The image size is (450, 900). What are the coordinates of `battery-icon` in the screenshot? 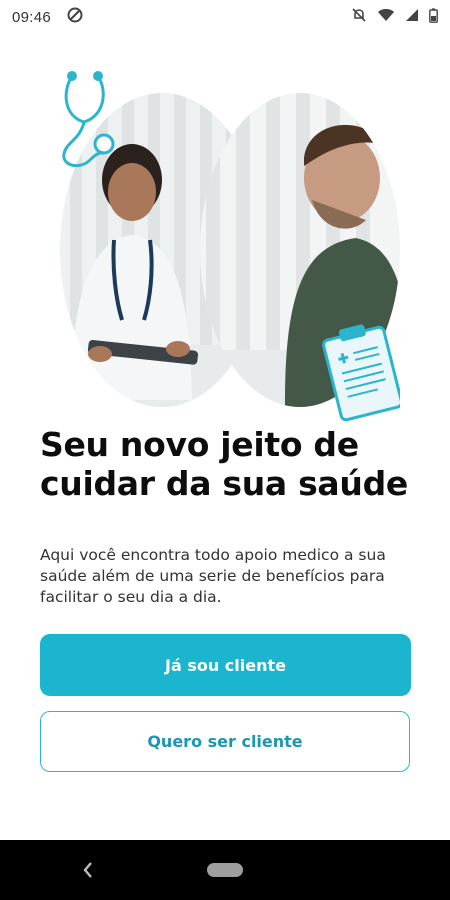 It's located at (433, 17).